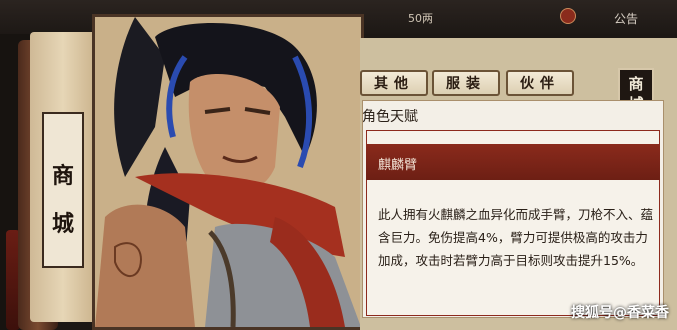 The image size is (677, 330). What do you see at coordinates (62, 224) in the screenshot?
I see `scroll-char-2: 城` at bounding box center [62, 224].